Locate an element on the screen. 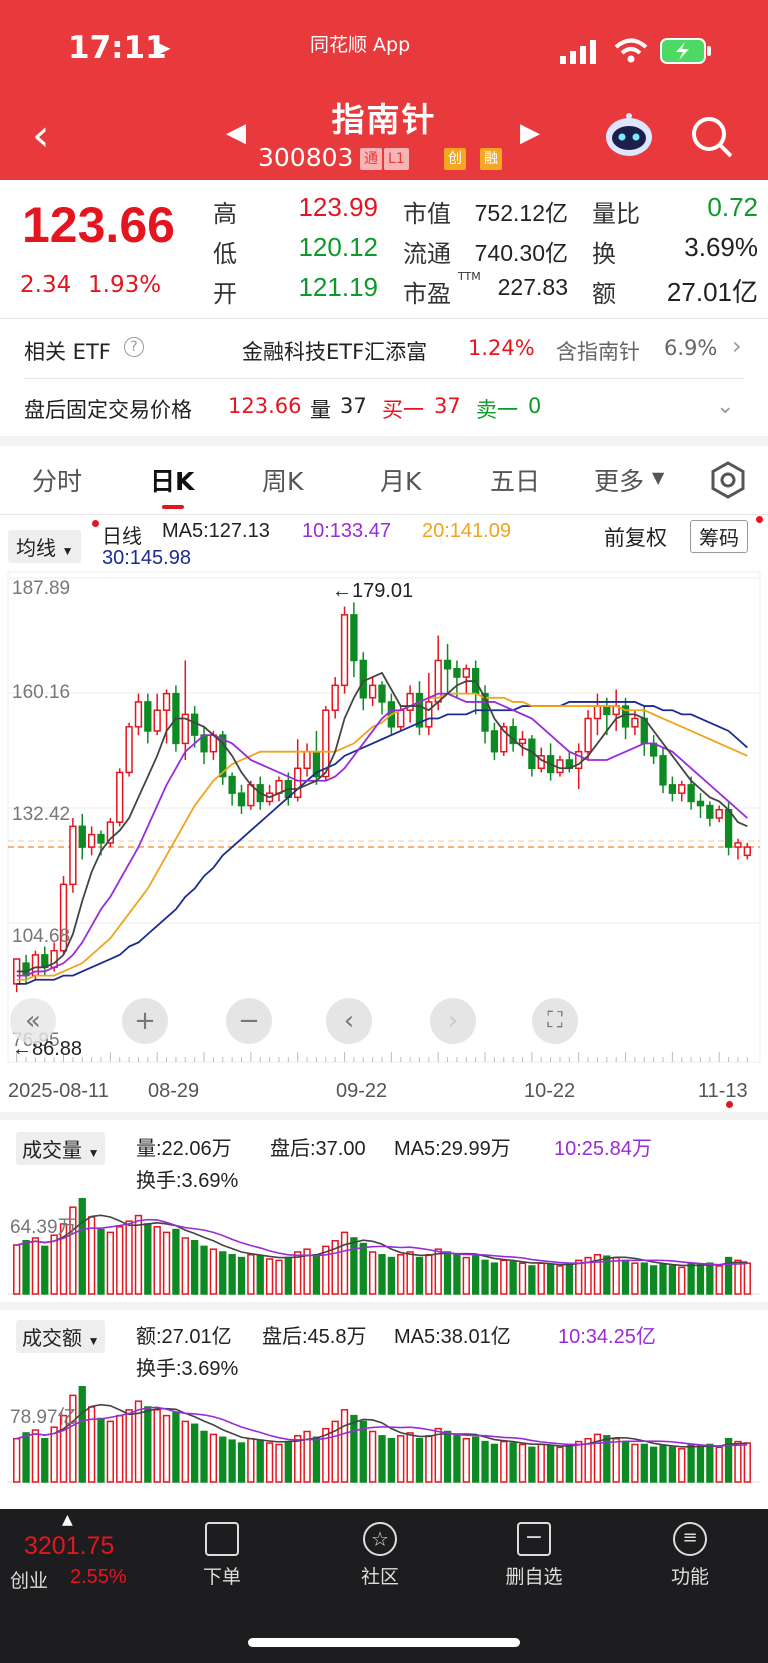  index-name: 创业 is located at coordinates (29, 1581).